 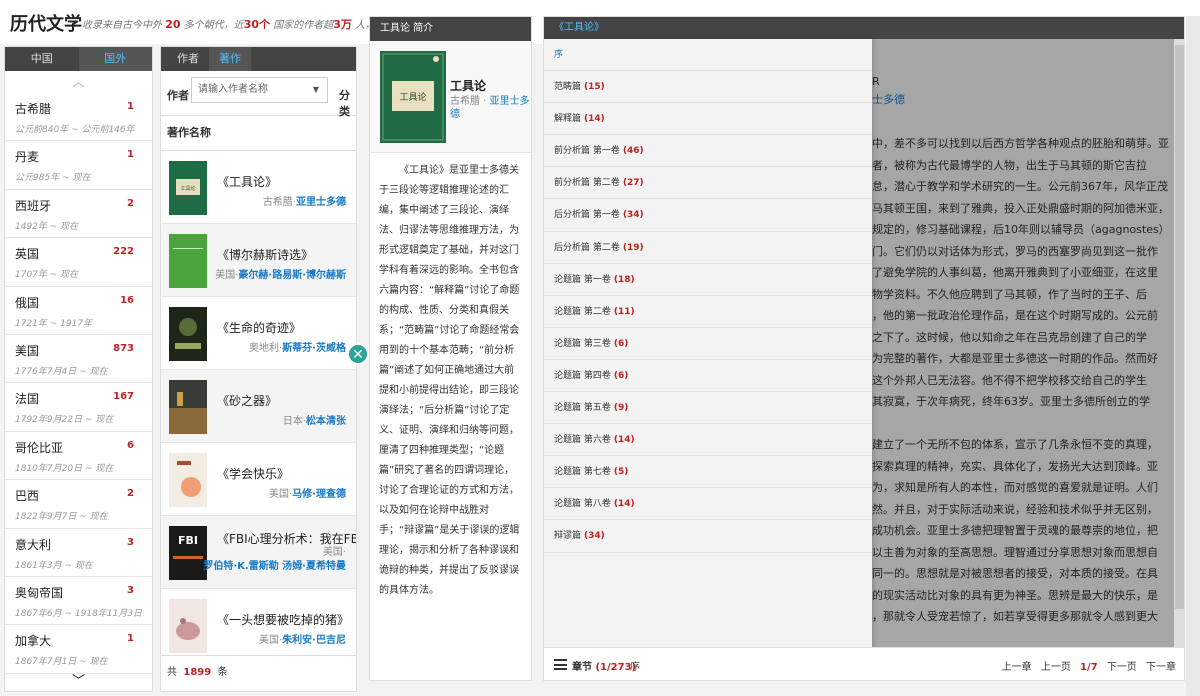 I want to click on chapter-item: 论题篇 第八卷 (14), so click(x=708, y=504).